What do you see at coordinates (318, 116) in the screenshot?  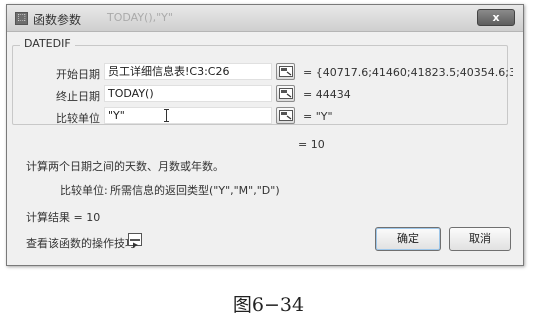 I see `unit-value: = "Y"` at bounding box center [318, 116].